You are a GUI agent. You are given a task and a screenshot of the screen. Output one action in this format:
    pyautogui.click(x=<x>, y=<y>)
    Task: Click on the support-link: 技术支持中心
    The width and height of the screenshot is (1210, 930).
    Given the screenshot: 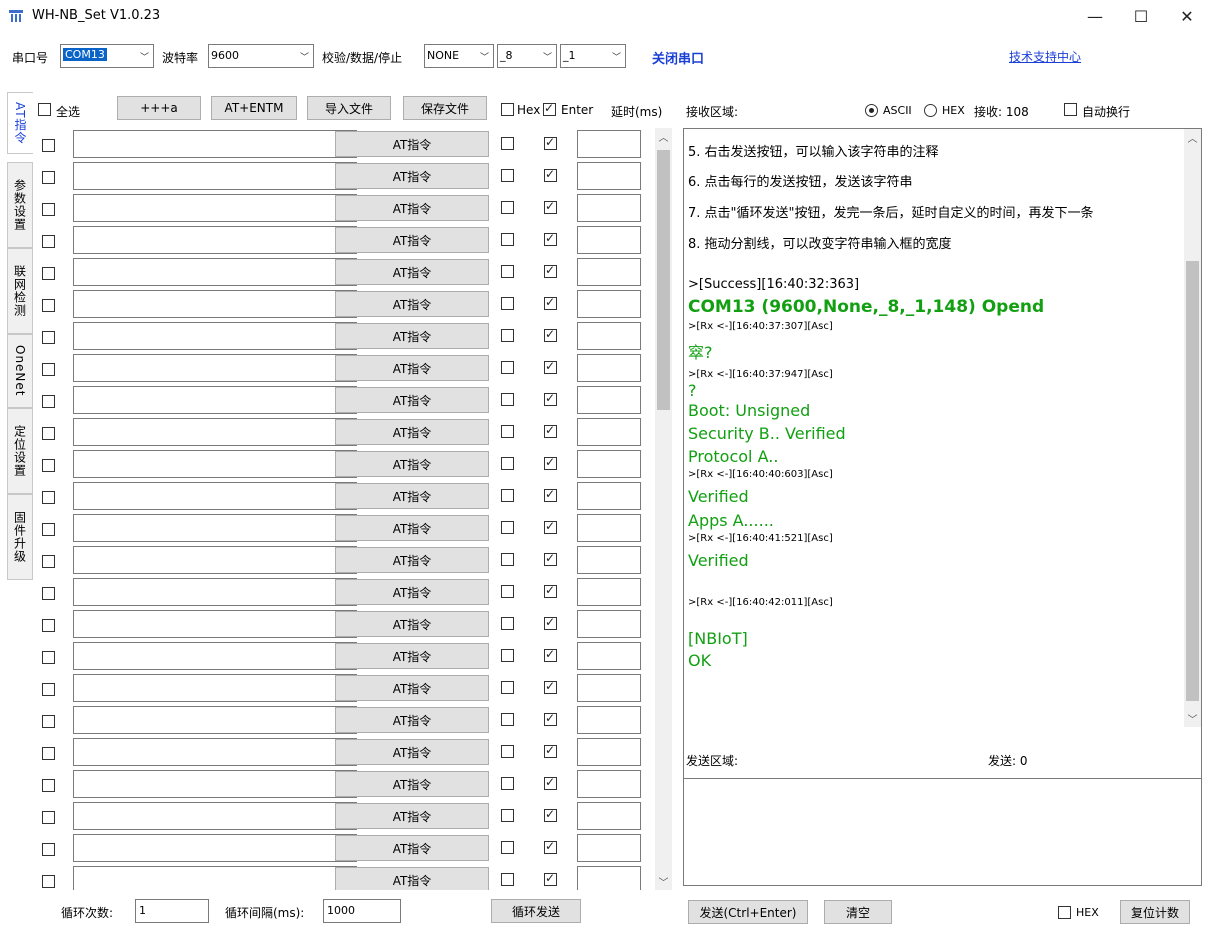 What is the action you would take?
    pyautogui.click(x=1045, y=56)
    